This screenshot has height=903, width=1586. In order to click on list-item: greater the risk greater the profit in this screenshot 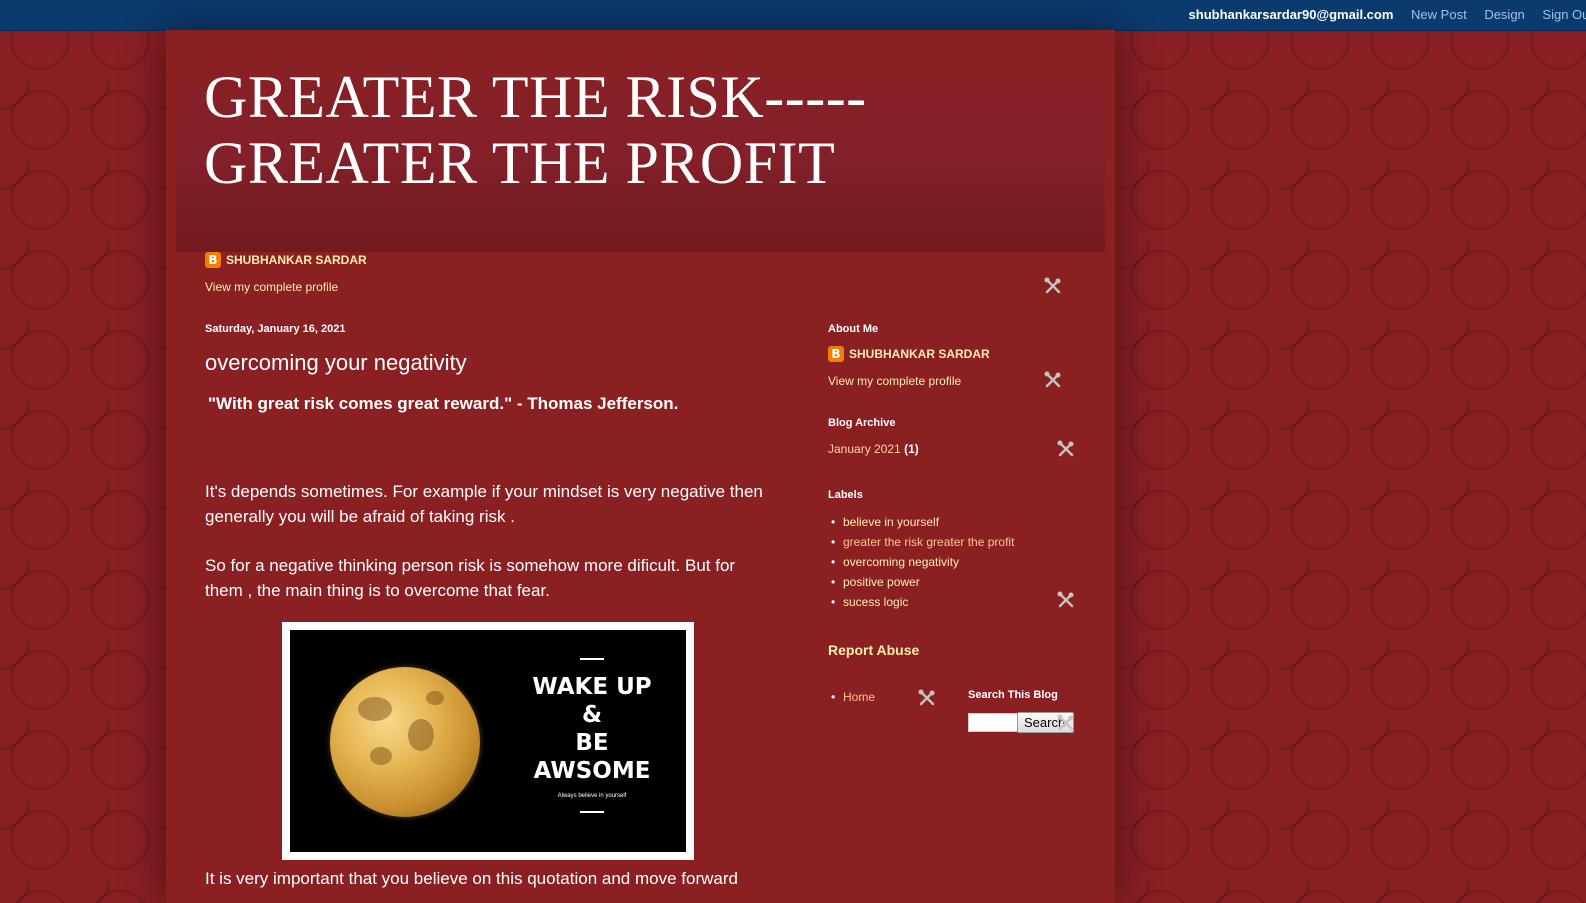, I will do `click(922, 542)`.